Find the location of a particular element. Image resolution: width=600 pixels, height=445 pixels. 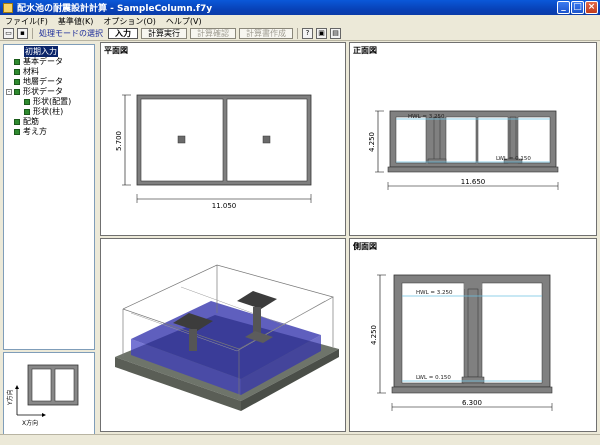

window-title: 配水池の耐震設計計算 - SampleColumn.f7y is located at coordinates (115, 9).